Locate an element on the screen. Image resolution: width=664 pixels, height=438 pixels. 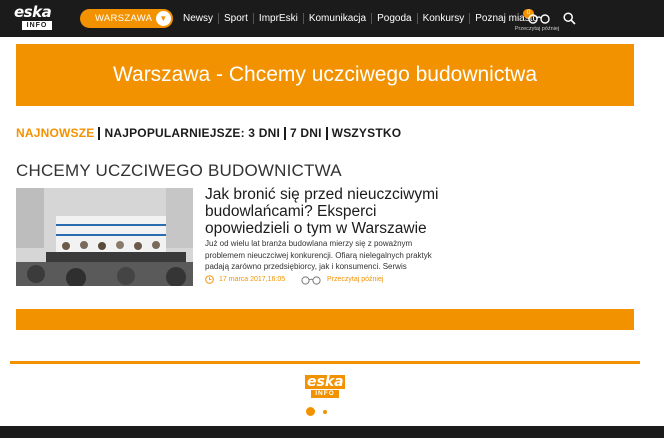
filter-najnowsze: NAJNOWSZE is located at coordinates (57, 133).